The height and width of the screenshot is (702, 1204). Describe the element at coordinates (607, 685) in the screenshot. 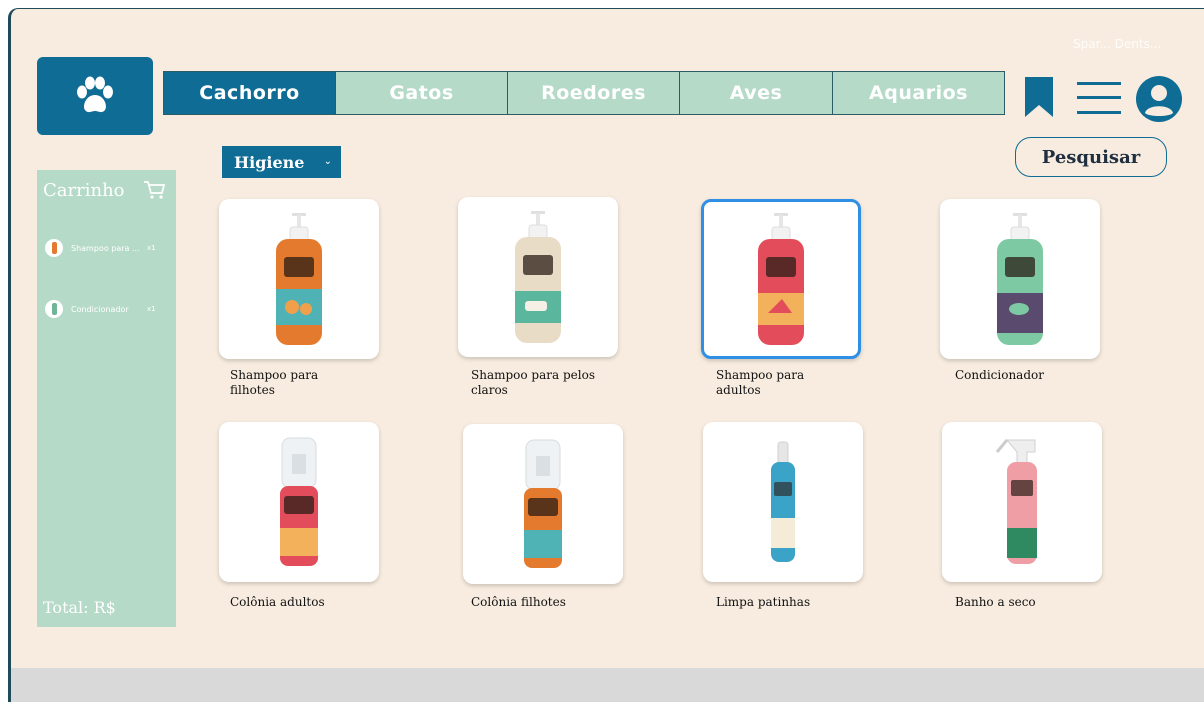

I see `bottom-bar` at that location.